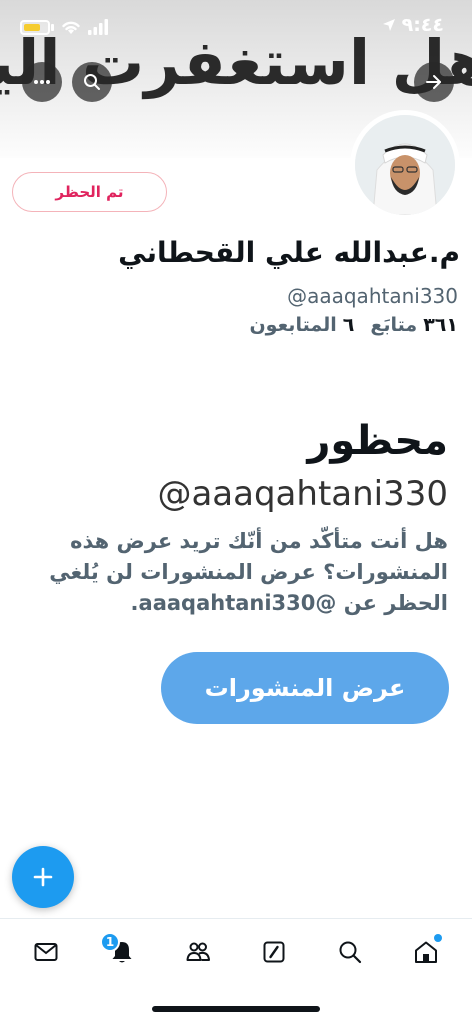 The height and width of the screenshot is (1024, 472). What do you see at coordinates (301, 325) in the screenshot?
I see `followers-link: ٦ المتابعون` at bounding box center [301, 325].